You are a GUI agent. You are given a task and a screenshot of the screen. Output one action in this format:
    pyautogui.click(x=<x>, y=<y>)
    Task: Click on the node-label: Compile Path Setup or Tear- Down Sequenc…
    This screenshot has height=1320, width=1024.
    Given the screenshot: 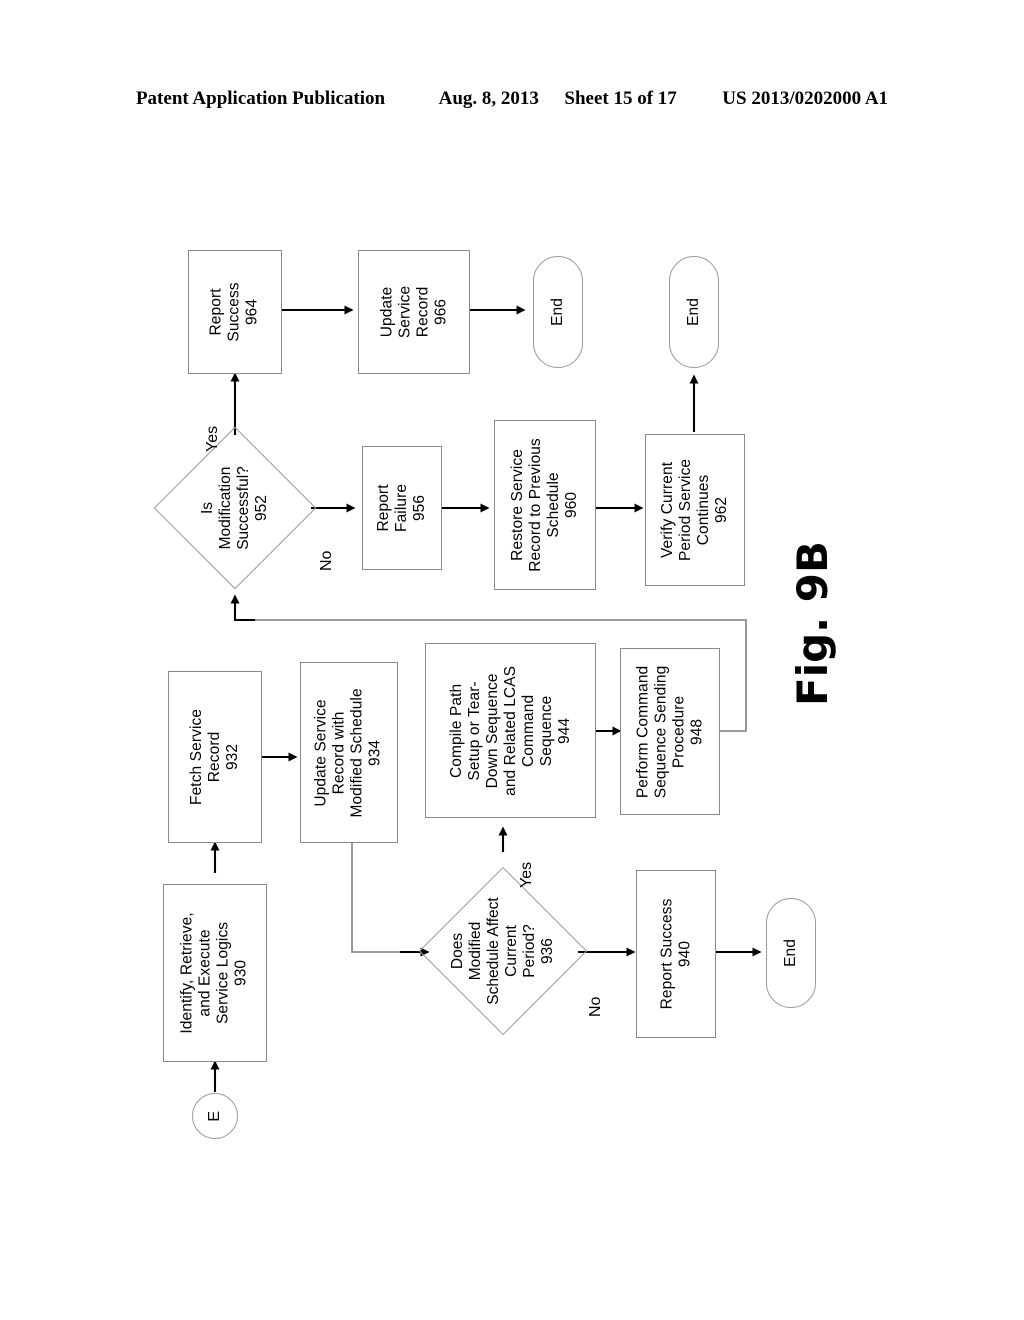 What is the action you would take?
    pyautogui.click(x=510, y=730)
    